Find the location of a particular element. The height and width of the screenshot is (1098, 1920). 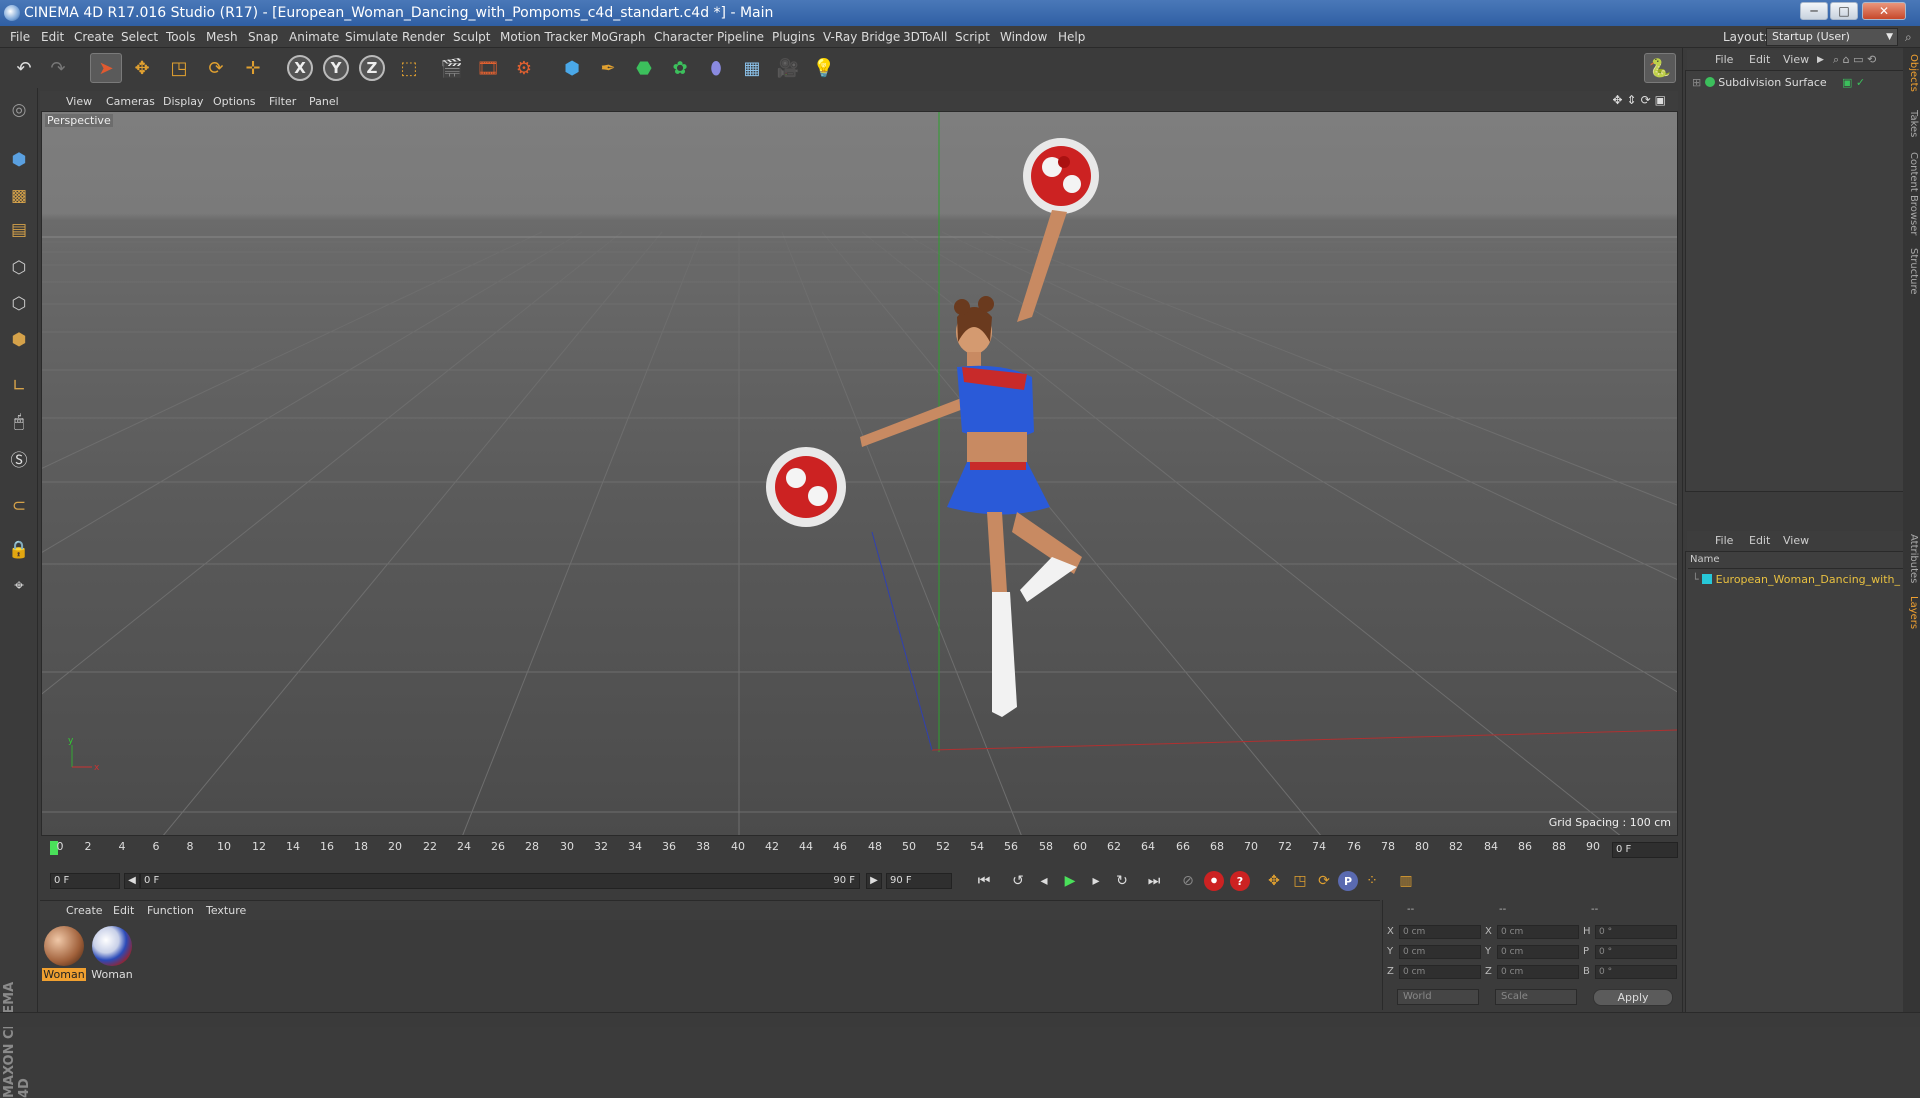

key-position-icon: ✥ is located at coordinates (1274, 881).